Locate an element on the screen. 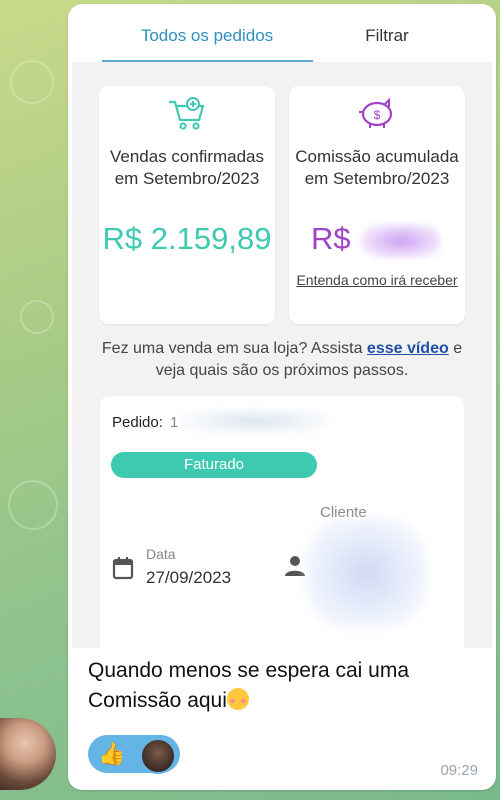 Image resolution: width=500 pixels, height=800 pixels. video-link: esse vídeo is located at coordinates (408, 348).